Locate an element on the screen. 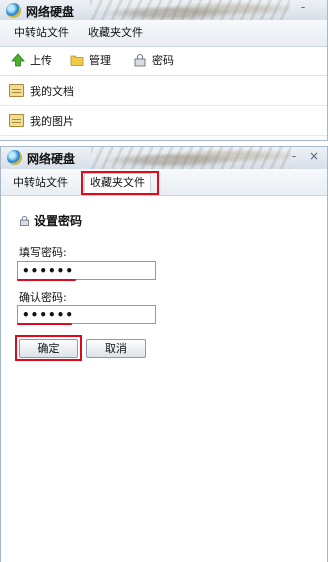 The width and height of the screenshot is (328, 562). upload-arrow-icon is located at coordinates (18, 60).